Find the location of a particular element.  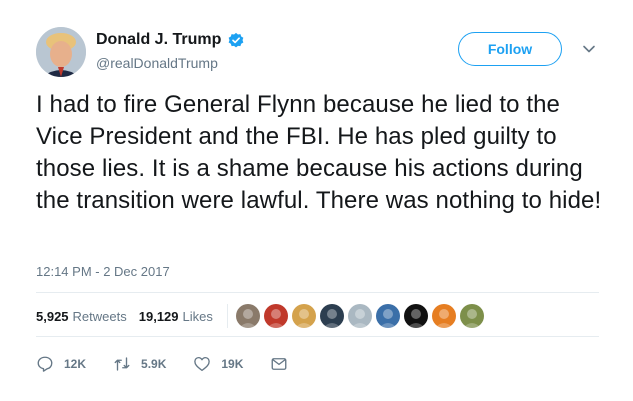

like-count: 19K is located at coordinates (232, 364).